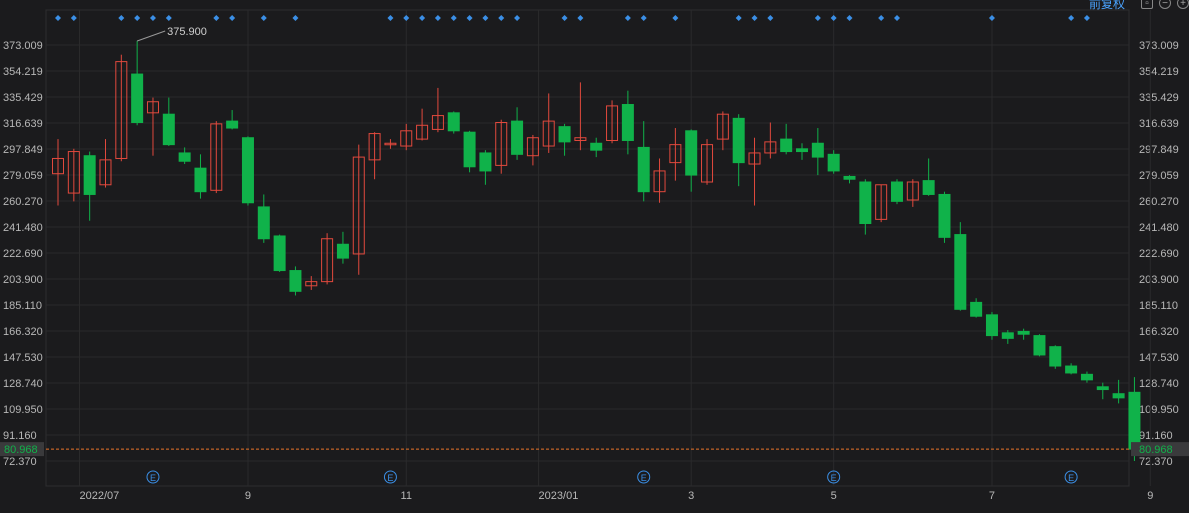  I want to click on max-annotation-leader, so click(151, 36).